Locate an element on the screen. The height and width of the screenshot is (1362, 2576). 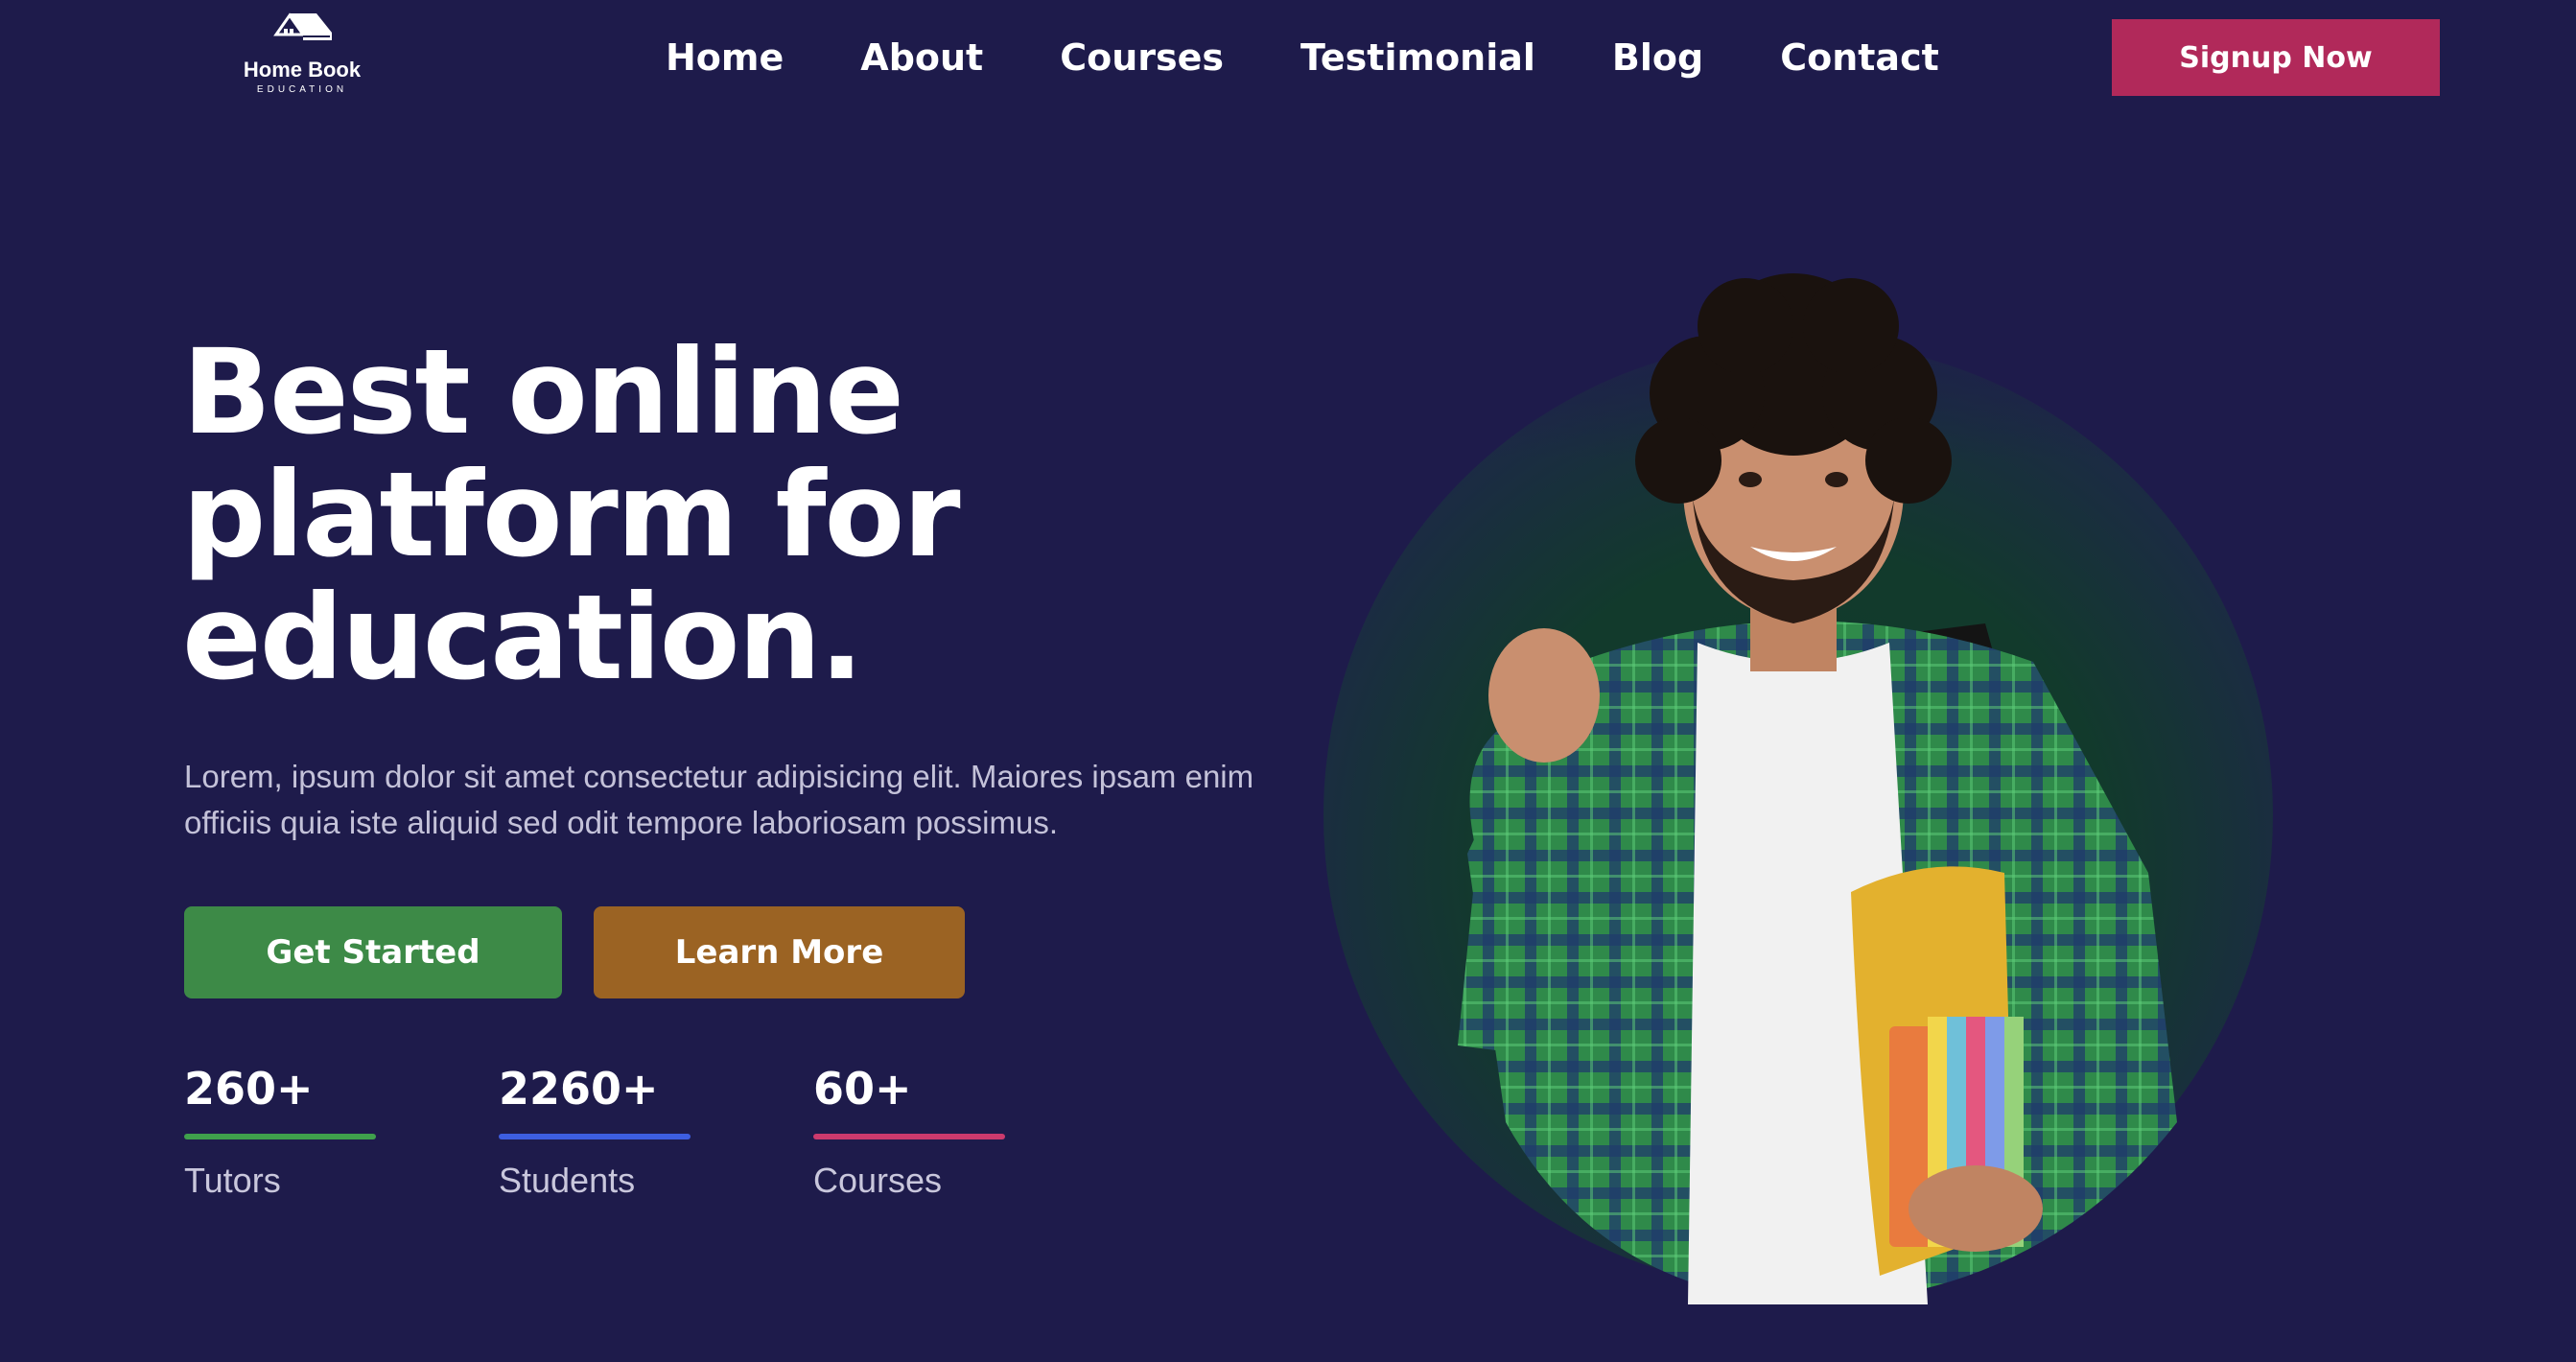
stat-value: 260+ is located at coordinates (249, 1089).